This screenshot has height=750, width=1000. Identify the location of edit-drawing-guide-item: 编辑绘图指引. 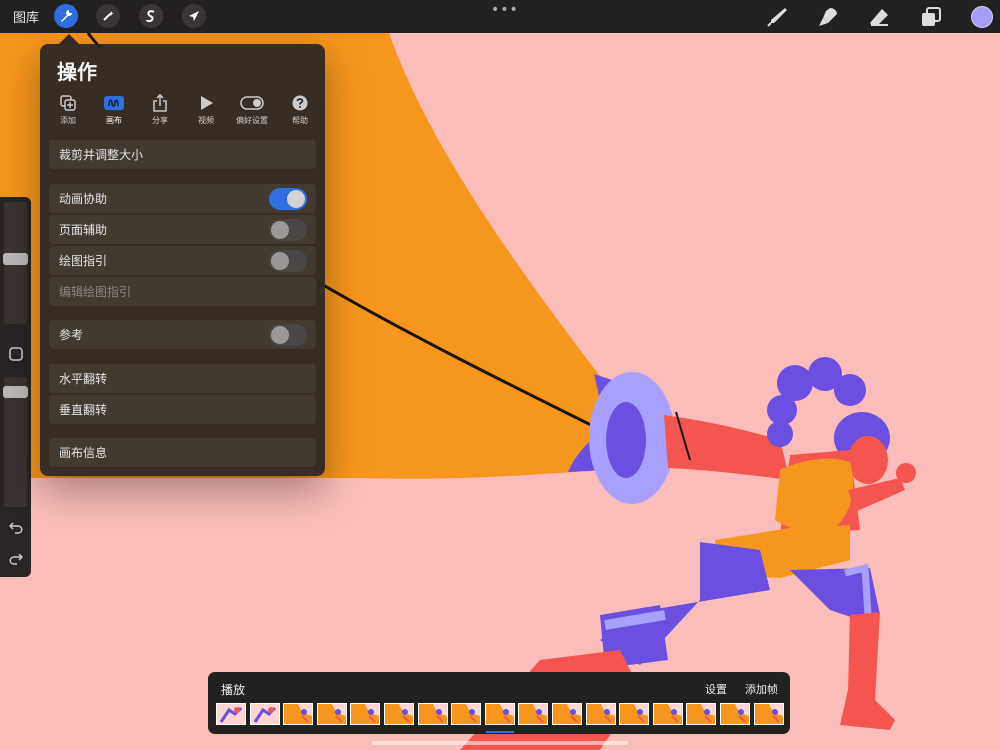
(182, 291).